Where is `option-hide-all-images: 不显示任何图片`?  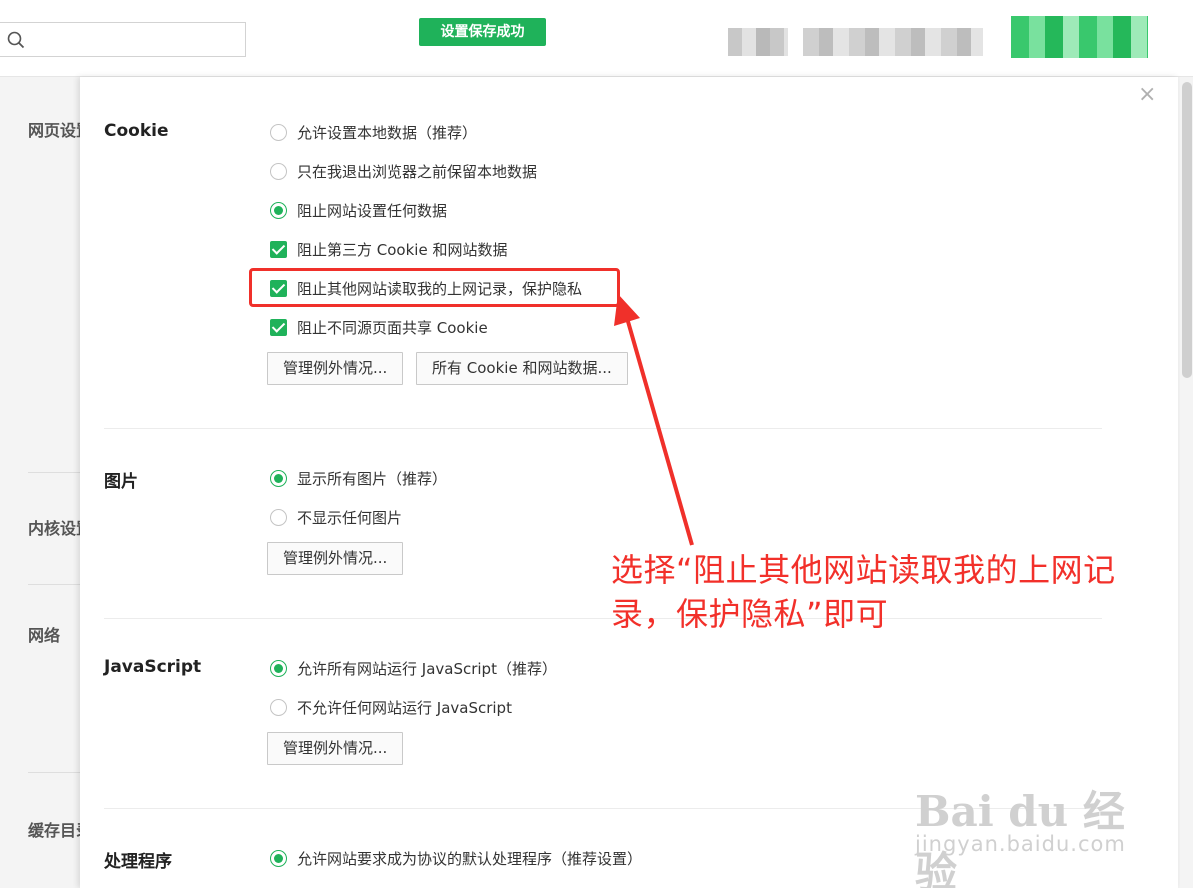
option-hide-all-images: 不显示任何图片 is located at coordinates (336, 517).